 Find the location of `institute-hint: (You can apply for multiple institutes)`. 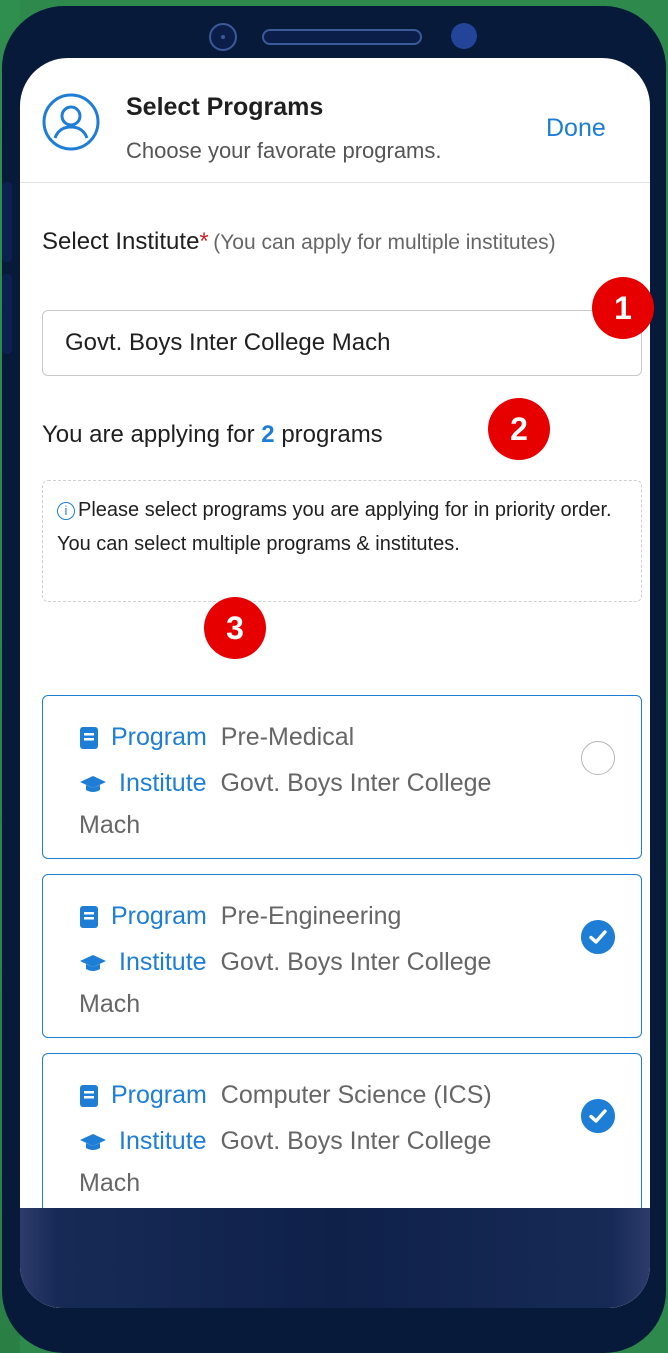

institute-hint: (You can apply for multiple institutes) is located at coordinates (384, 242).